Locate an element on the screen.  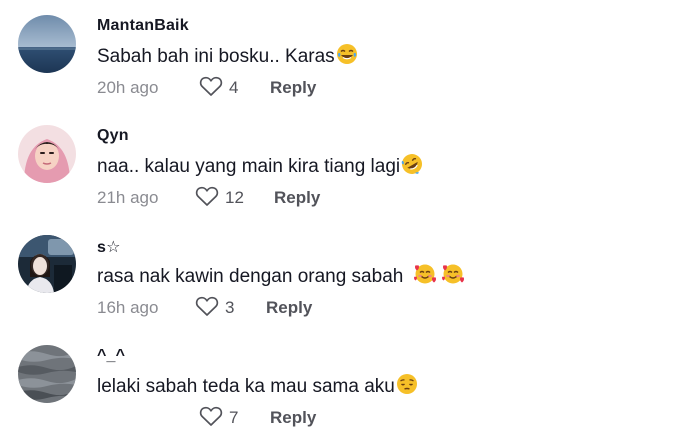
like-count: 3 is located at coordinates (230, 307).